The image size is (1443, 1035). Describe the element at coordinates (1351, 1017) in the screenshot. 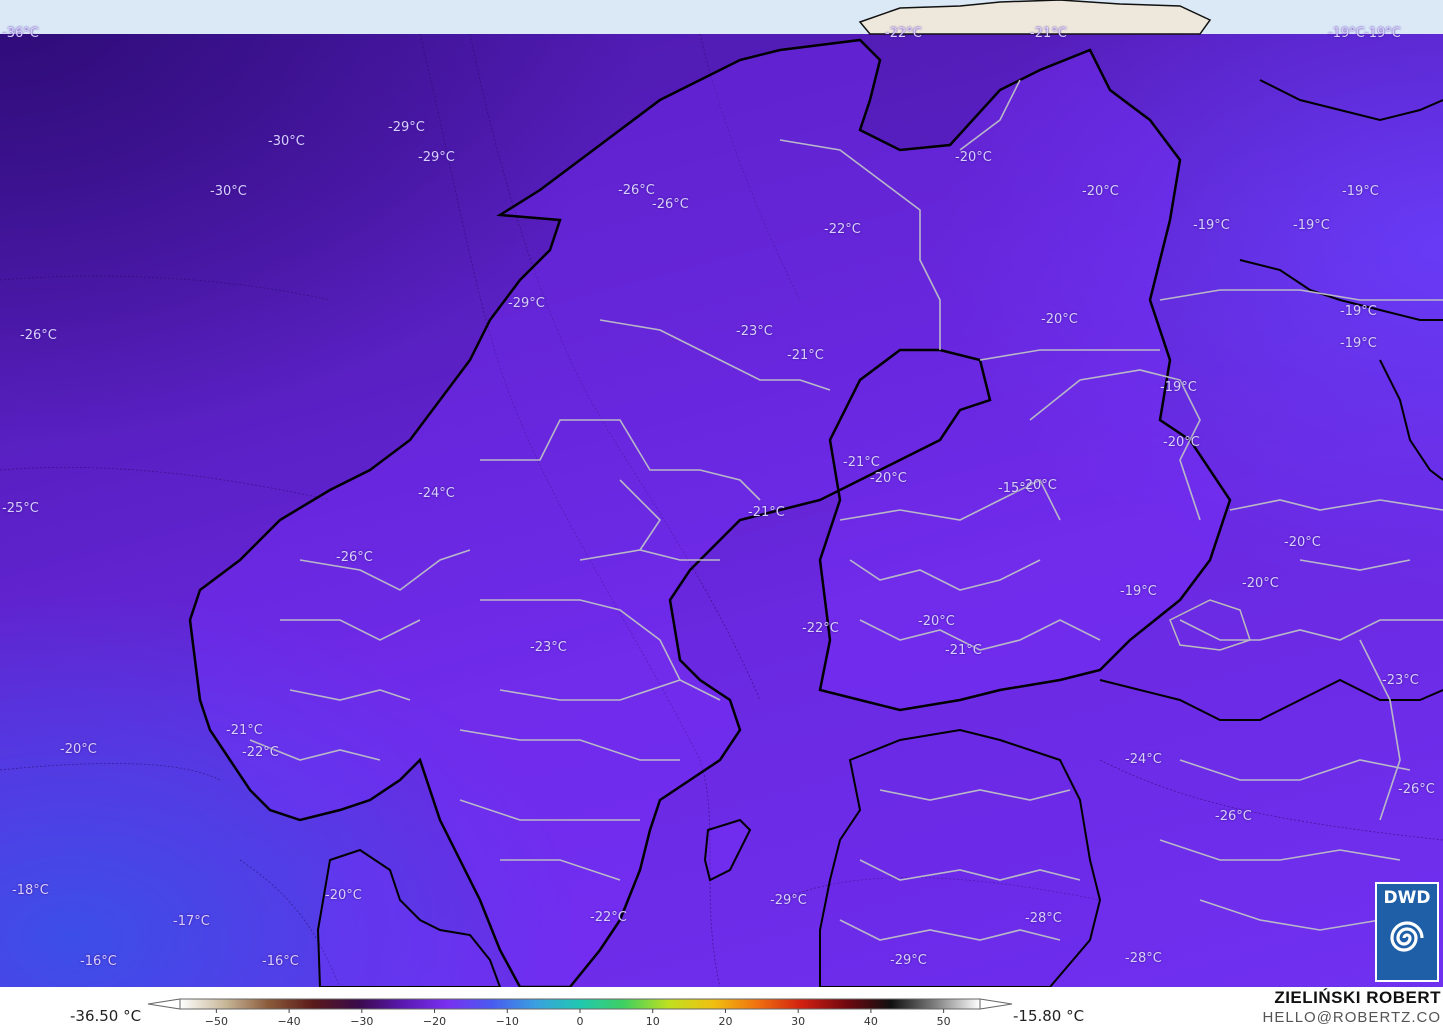

I see `author-email: HELLO@ROBERTZ.CO` at that location.